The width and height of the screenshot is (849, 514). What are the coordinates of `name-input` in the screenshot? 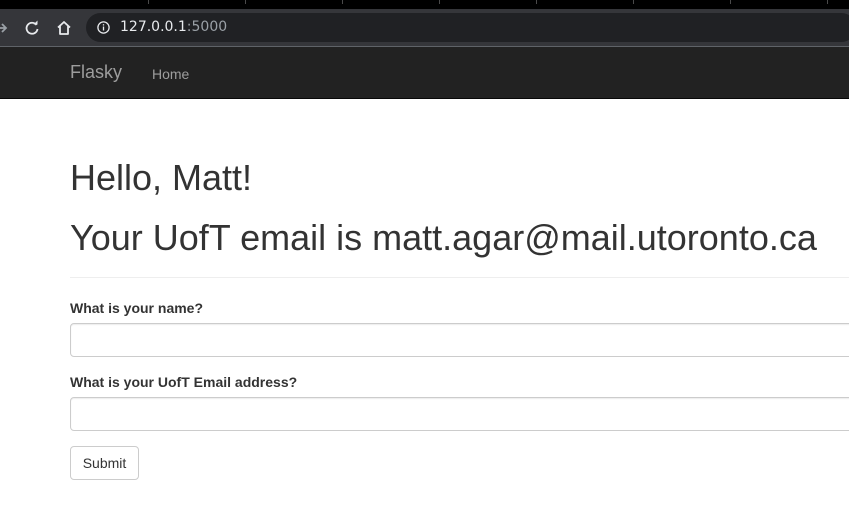 It's located at (459, 340).